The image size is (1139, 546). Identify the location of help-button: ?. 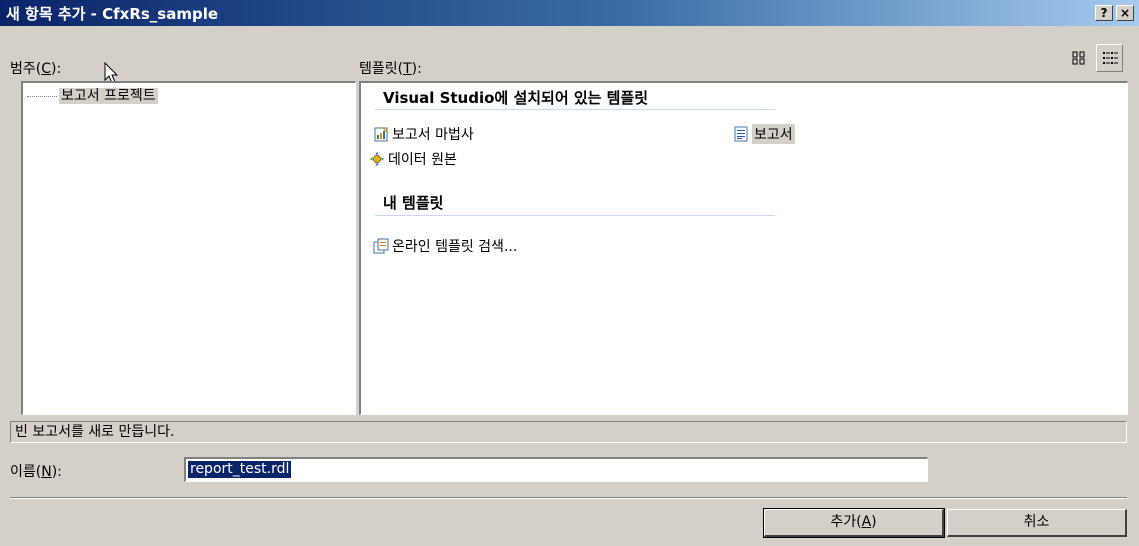
(1104, 13).